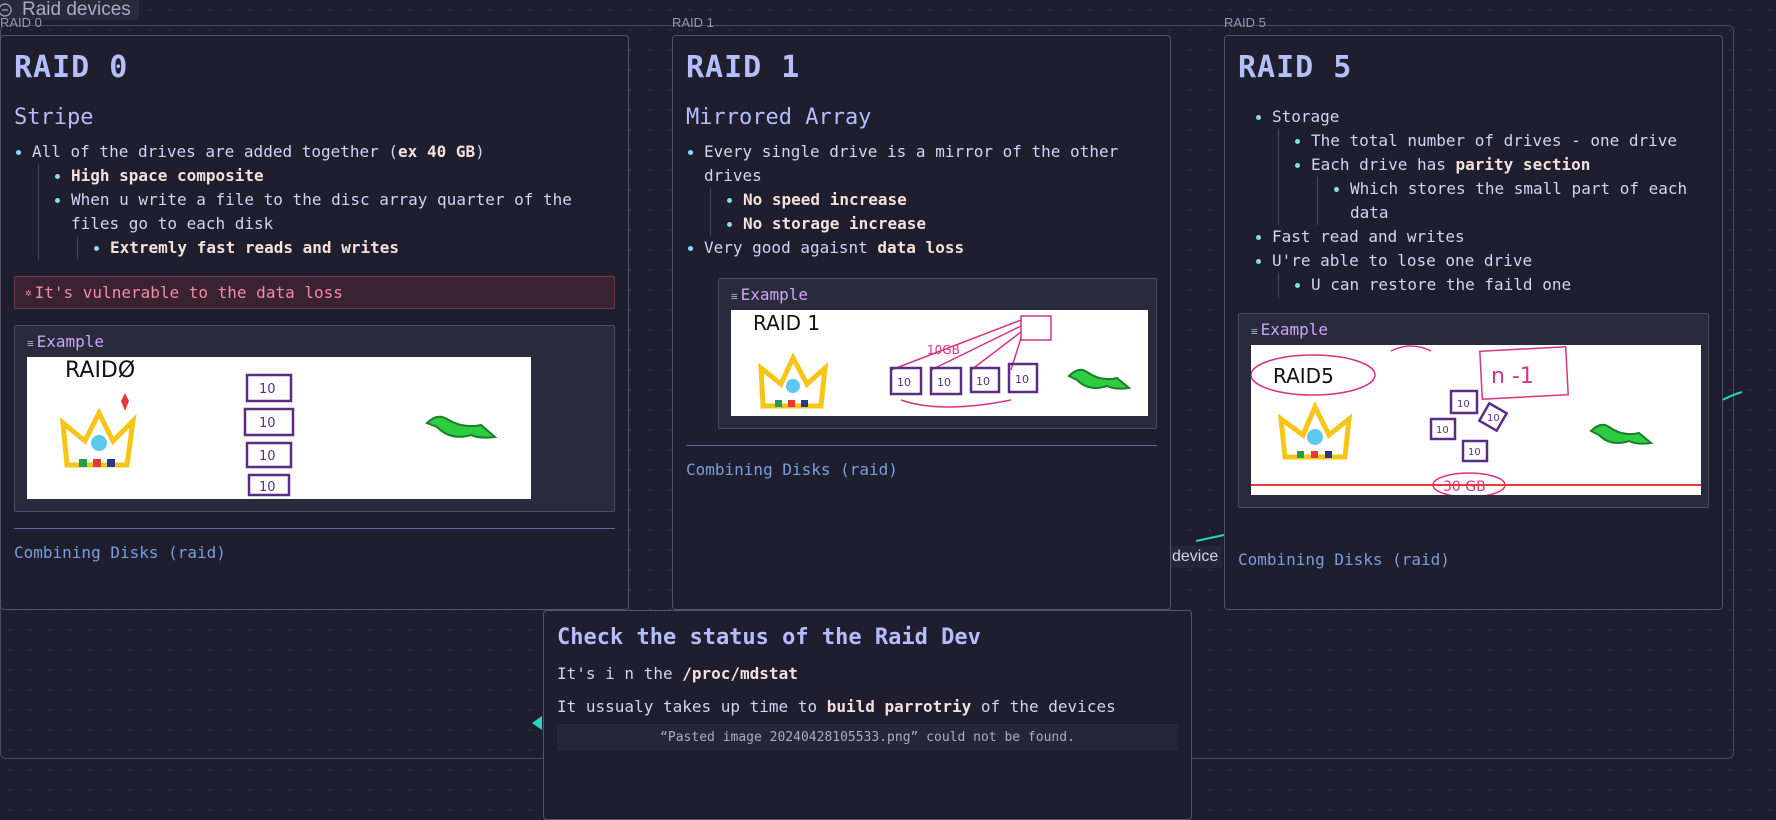 This screenshot has width=1776, height=820. I want to click on card-subheading: Mirrored Array, so click(779, 117).